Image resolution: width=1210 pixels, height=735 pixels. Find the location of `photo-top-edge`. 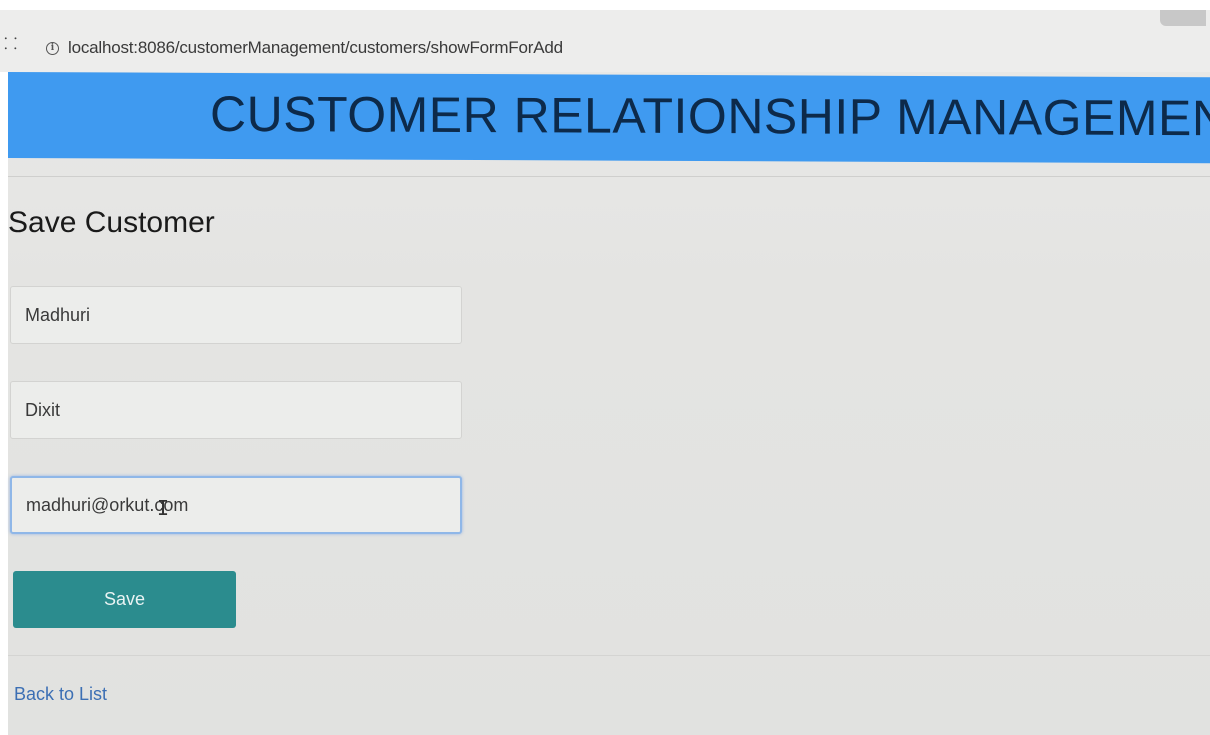

photo-top-edge is located at coordinates (605, 5).